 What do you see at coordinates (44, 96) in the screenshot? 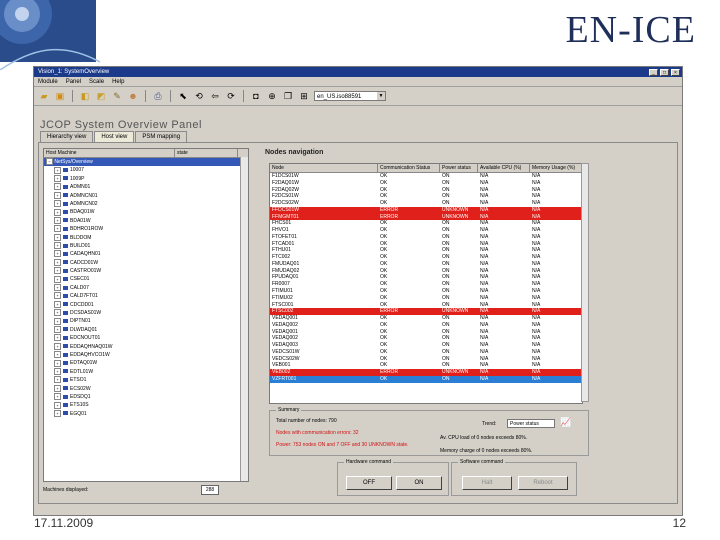
I see `open-folder-icon: ▰` at bounding box center [44, 96].